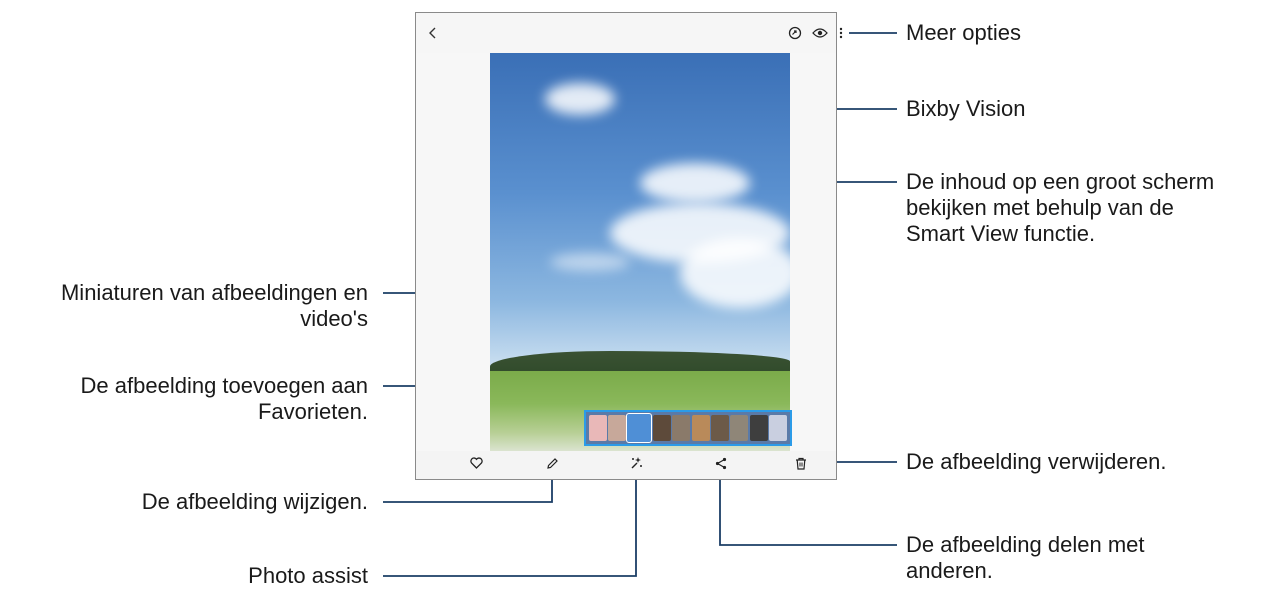 The height and width of the screenshot is (589, 1277). I want to click on label-bixby-vision: Bixby Vision, so click(966, 108).